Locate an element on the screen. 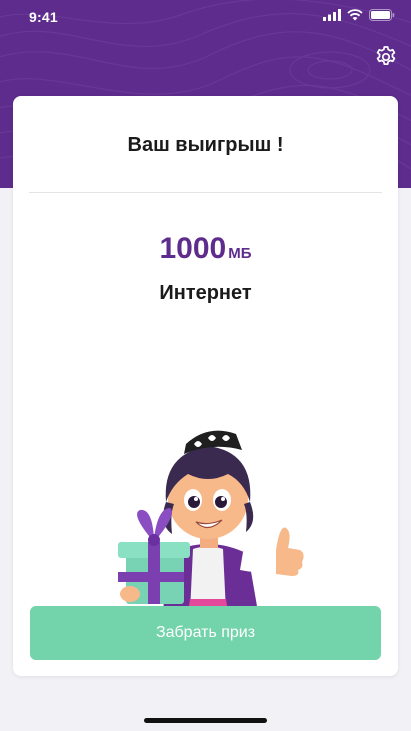 The width and height of the screenshot is (411, 731). status-icons is located at coordinates (359, 15).